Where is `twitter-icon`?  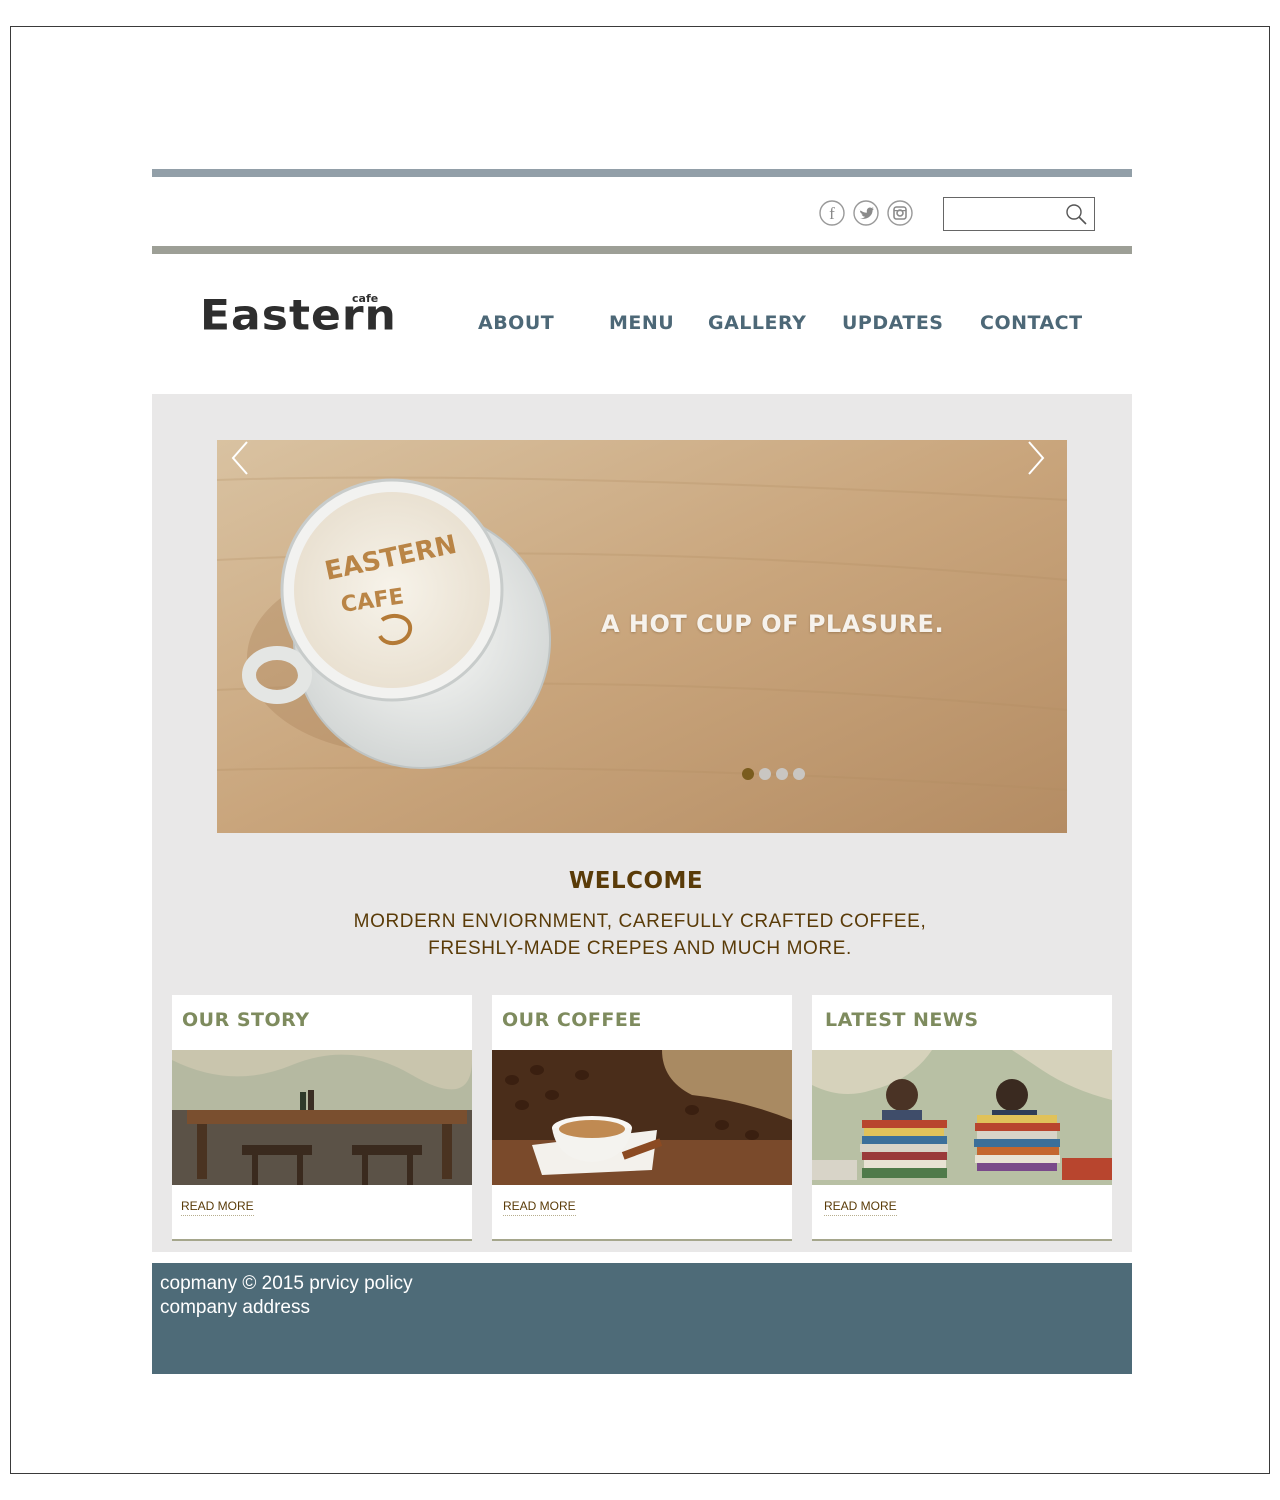
twitter-icon is located at coordinates (866, 213).